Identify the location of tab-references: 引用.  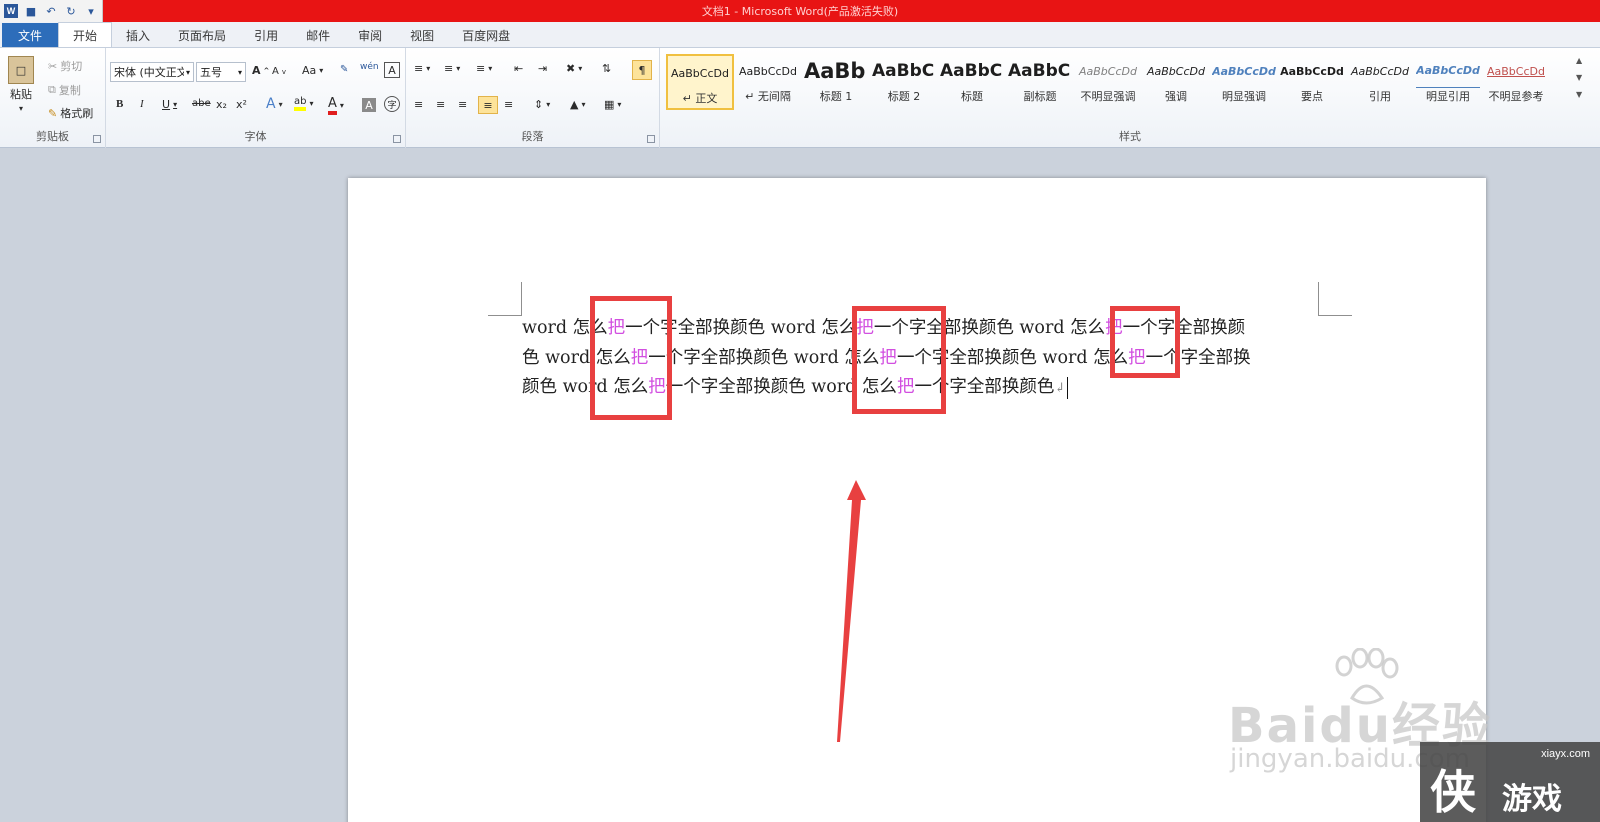
(266, 35).